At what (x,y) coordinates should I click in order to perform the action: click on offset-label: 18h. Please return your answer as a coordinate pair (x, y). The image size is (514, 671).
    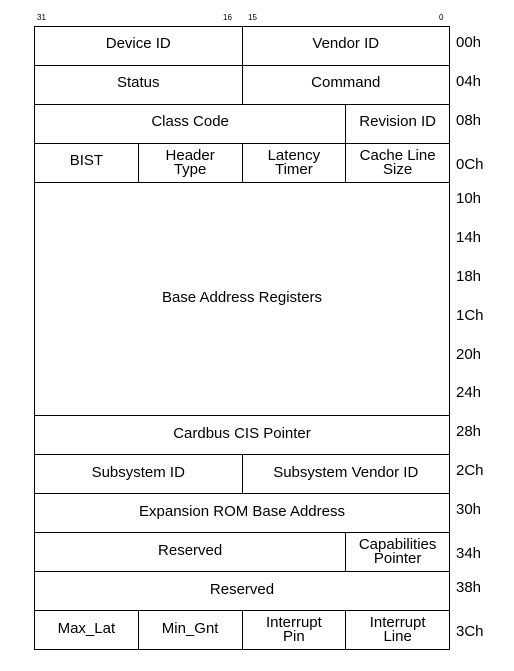
    Looking at the image, I should click on (469, 276).